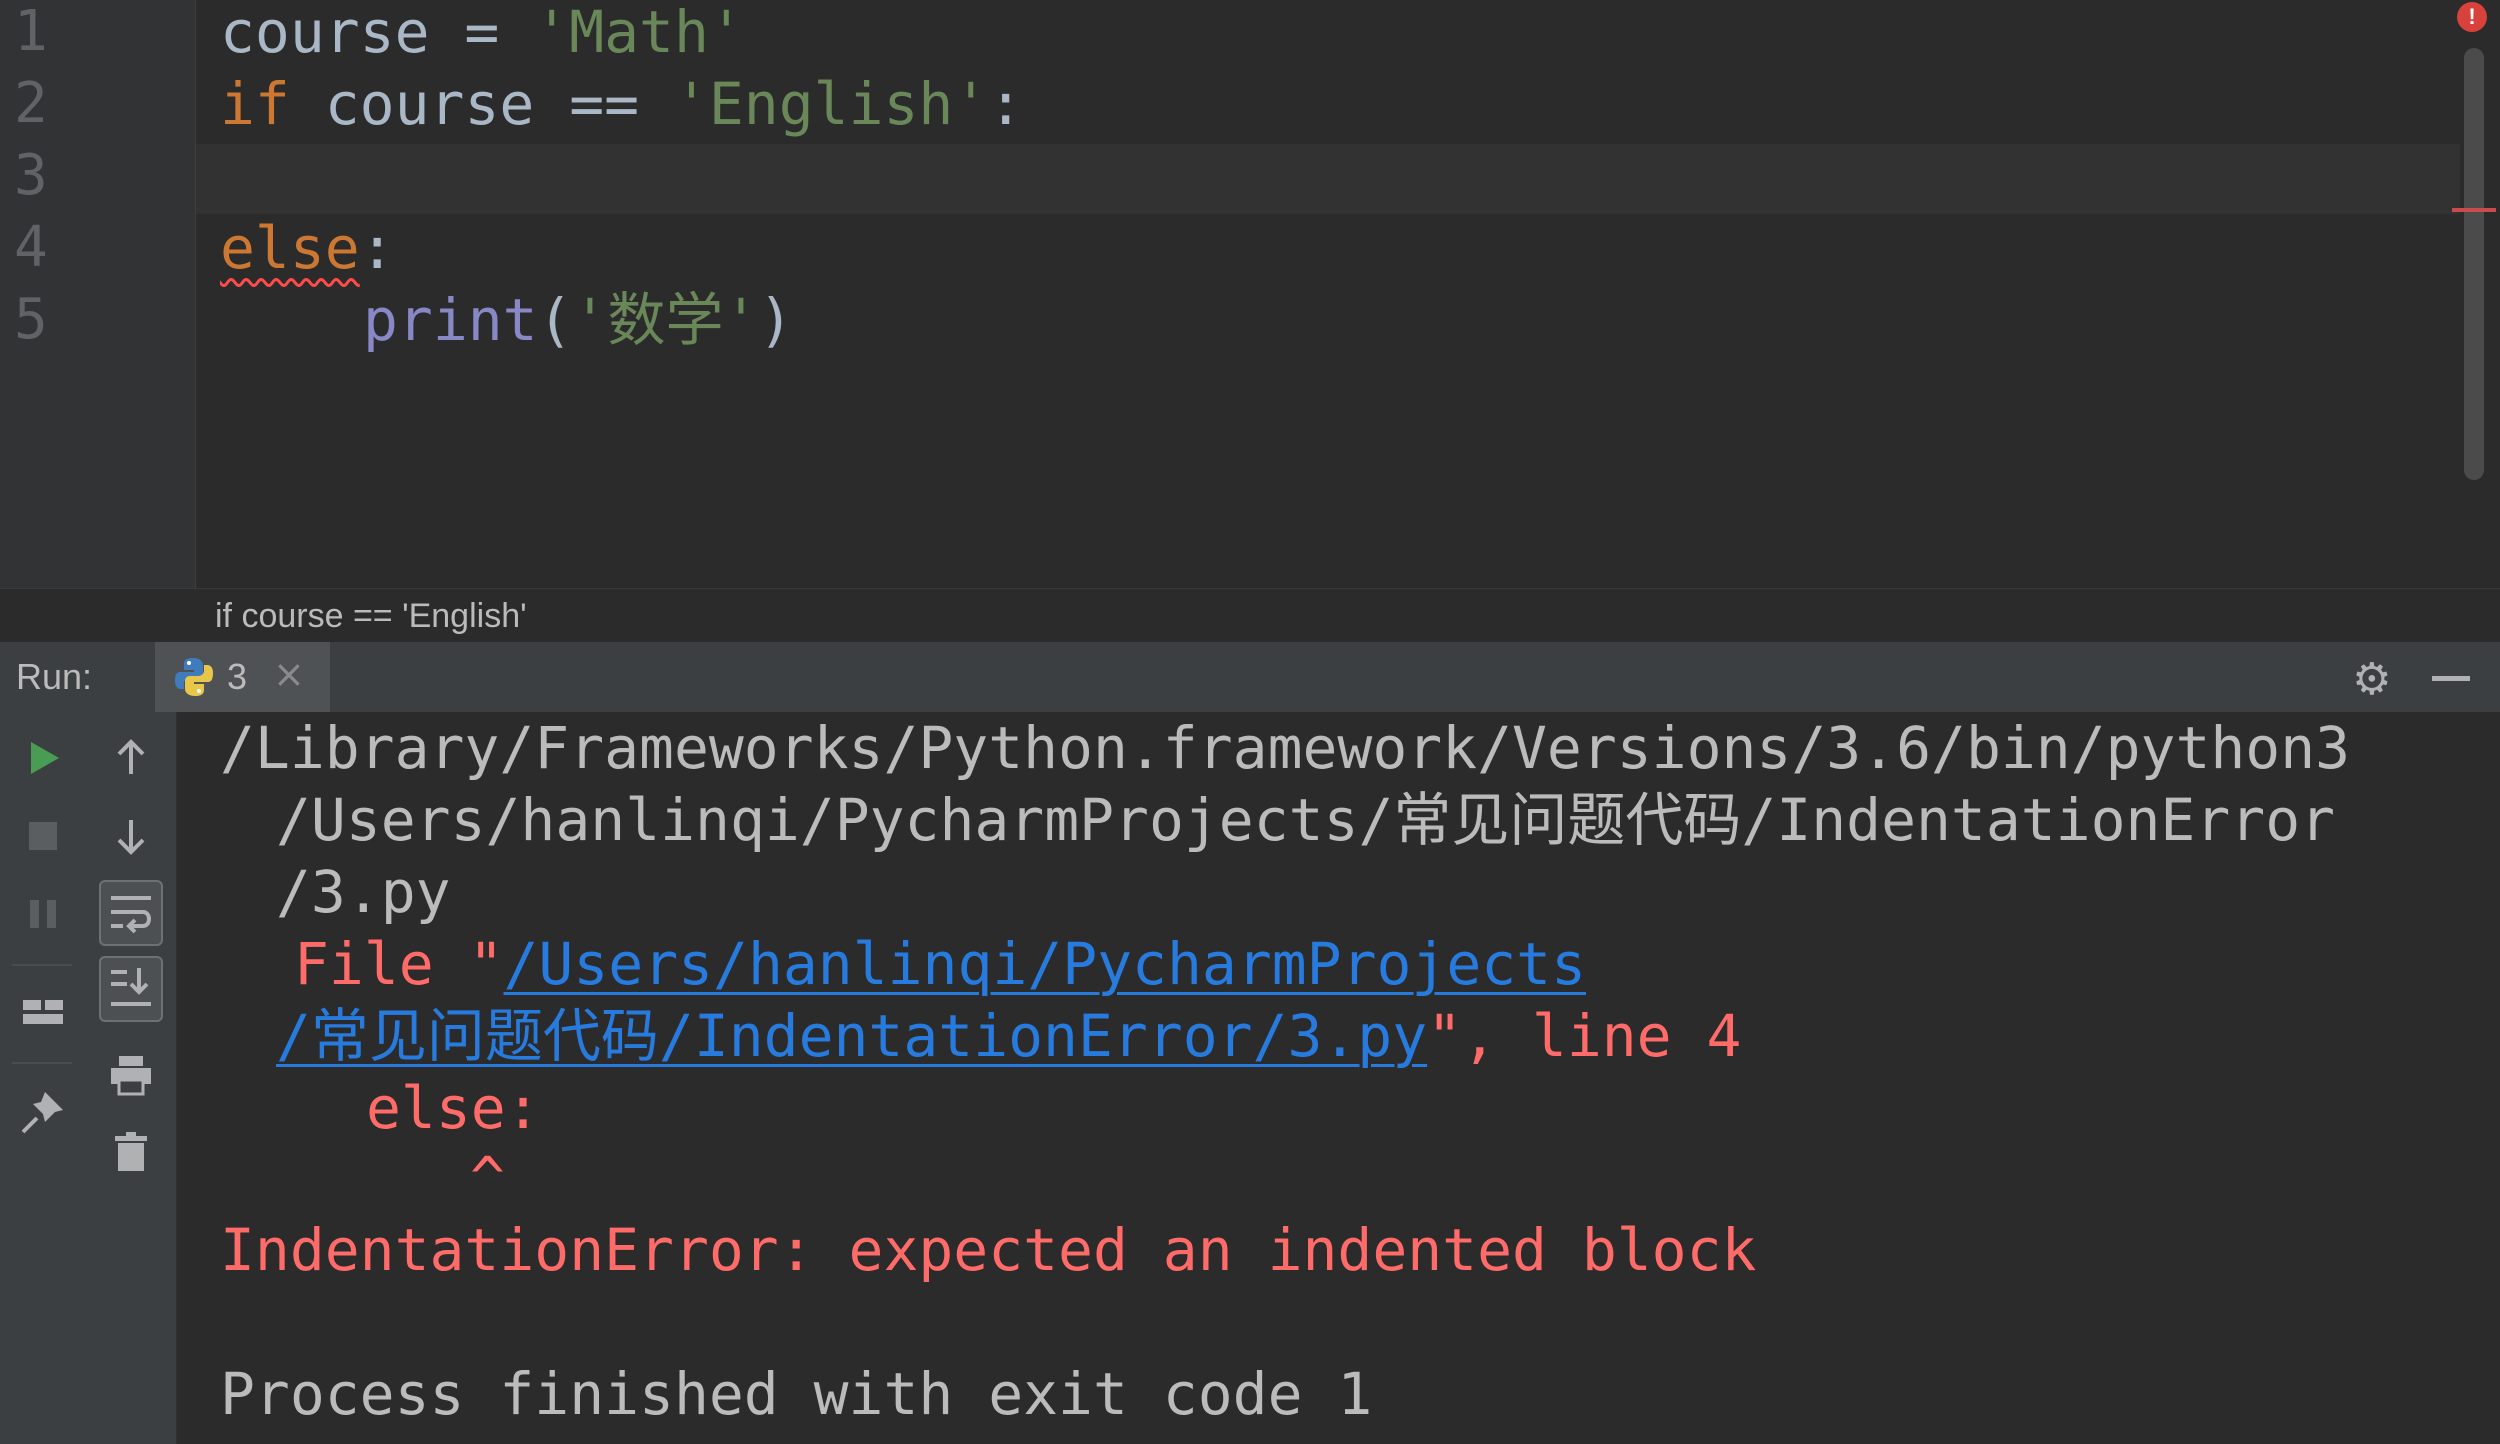 The height and width of the screenshot is (1444, 2500). What do you see at coordinates (639, 33) in the screenshot?
I see `string-literal: 'Math'` at bounding box center [639, 33].